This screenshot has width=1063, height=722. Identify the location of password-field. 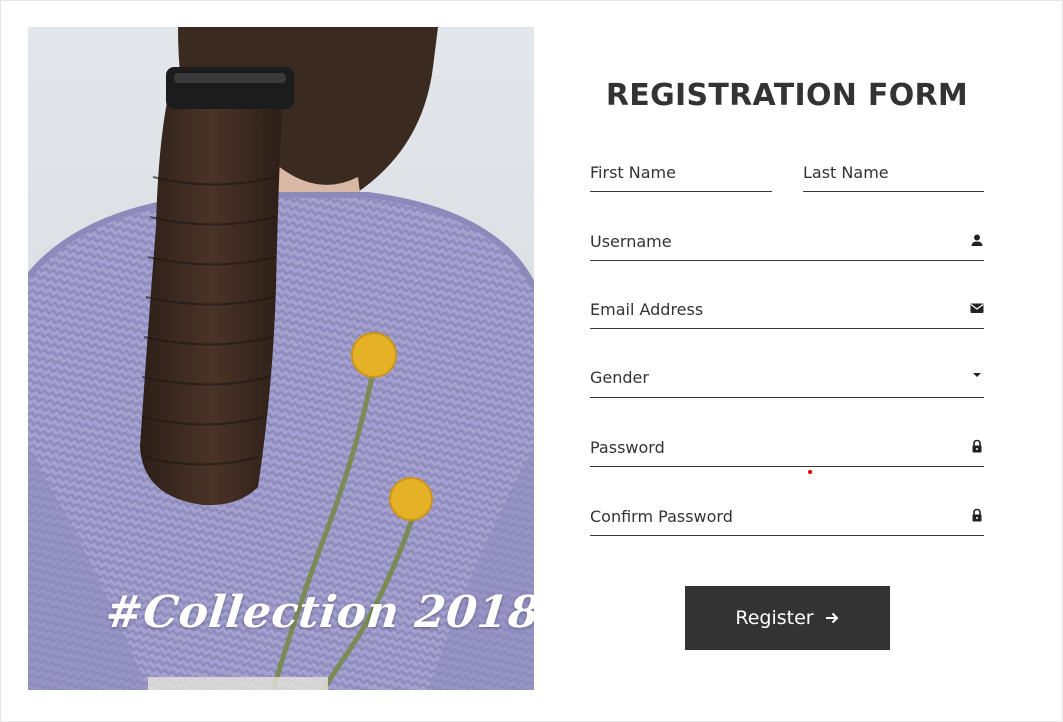
(787, 448).